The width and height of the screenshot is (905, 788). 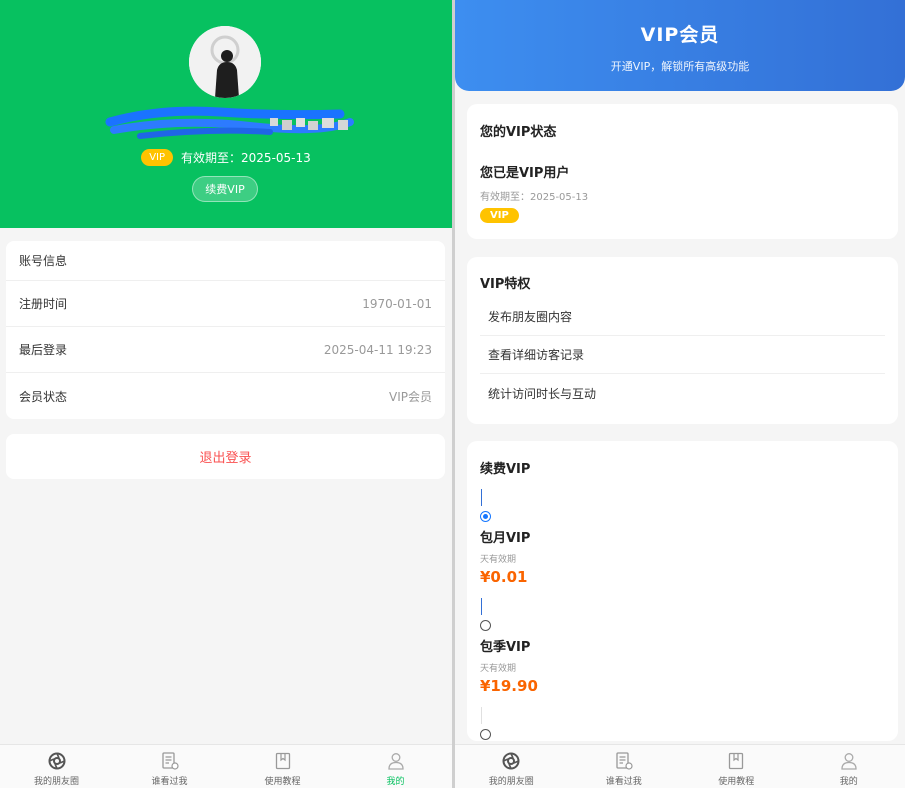 I want to click on avatar-photo-icon, so click(x=225, y=62).